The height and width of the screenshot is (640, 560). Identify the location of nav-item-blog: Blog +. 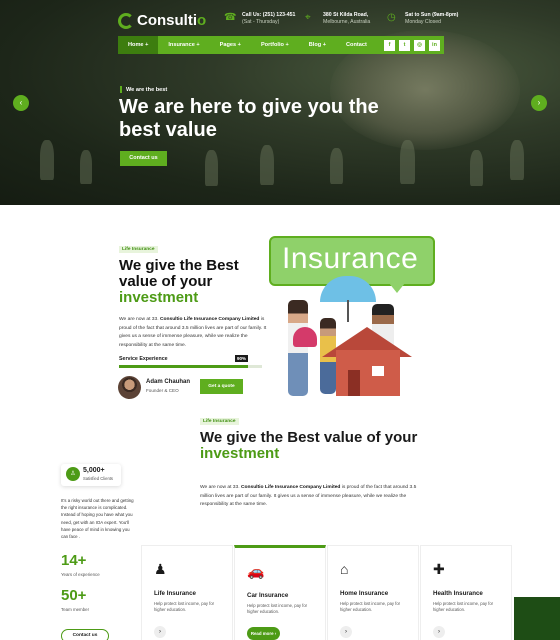
(317, 45).